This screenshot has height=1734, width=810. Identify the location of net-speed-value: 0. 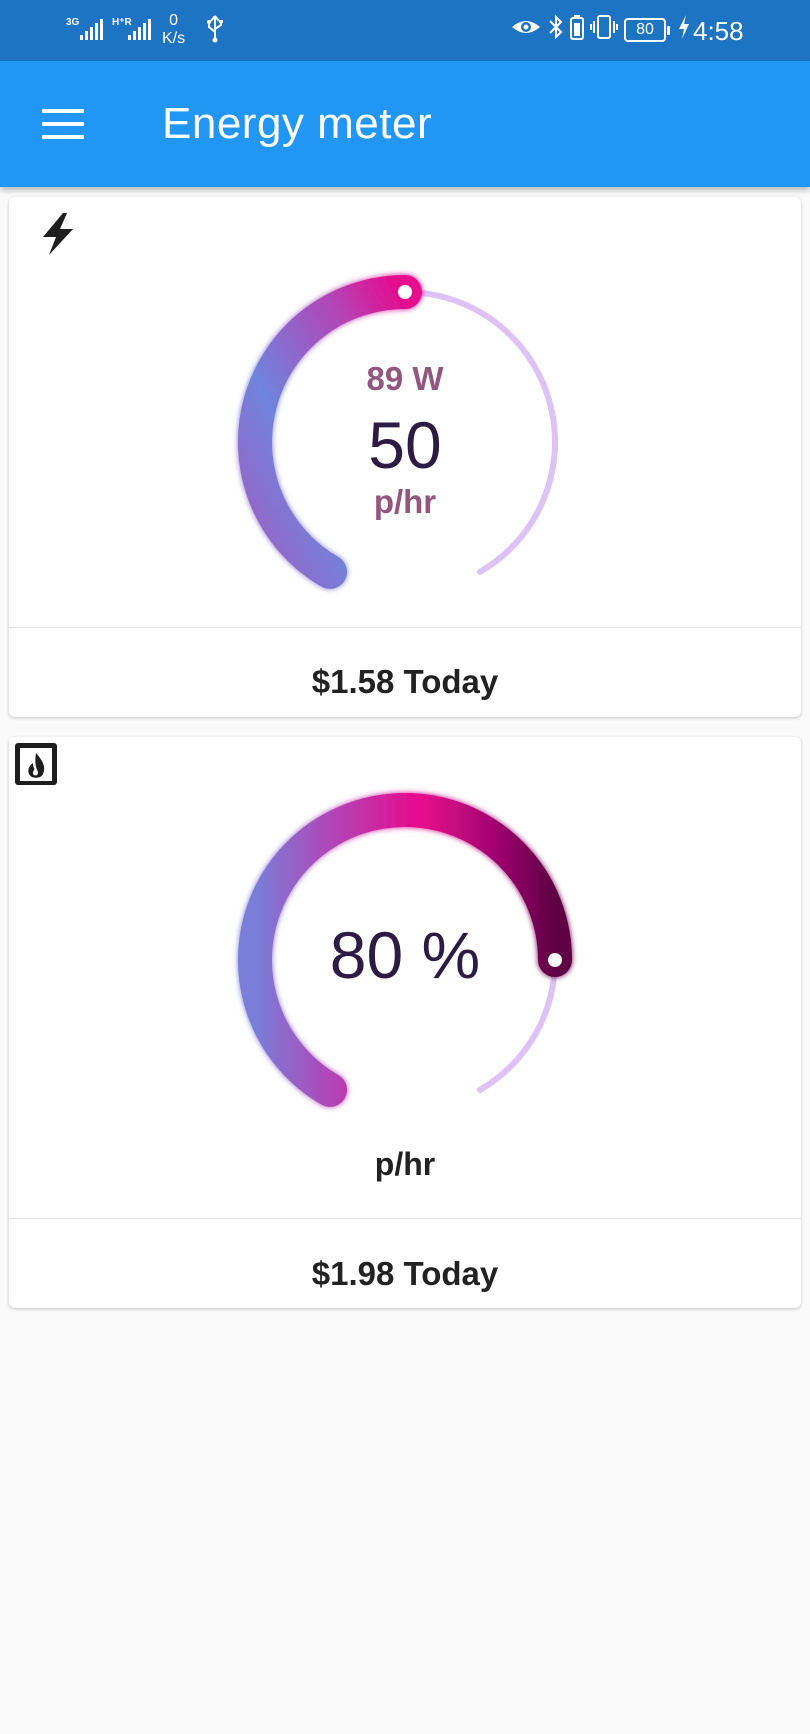
(174, 20).